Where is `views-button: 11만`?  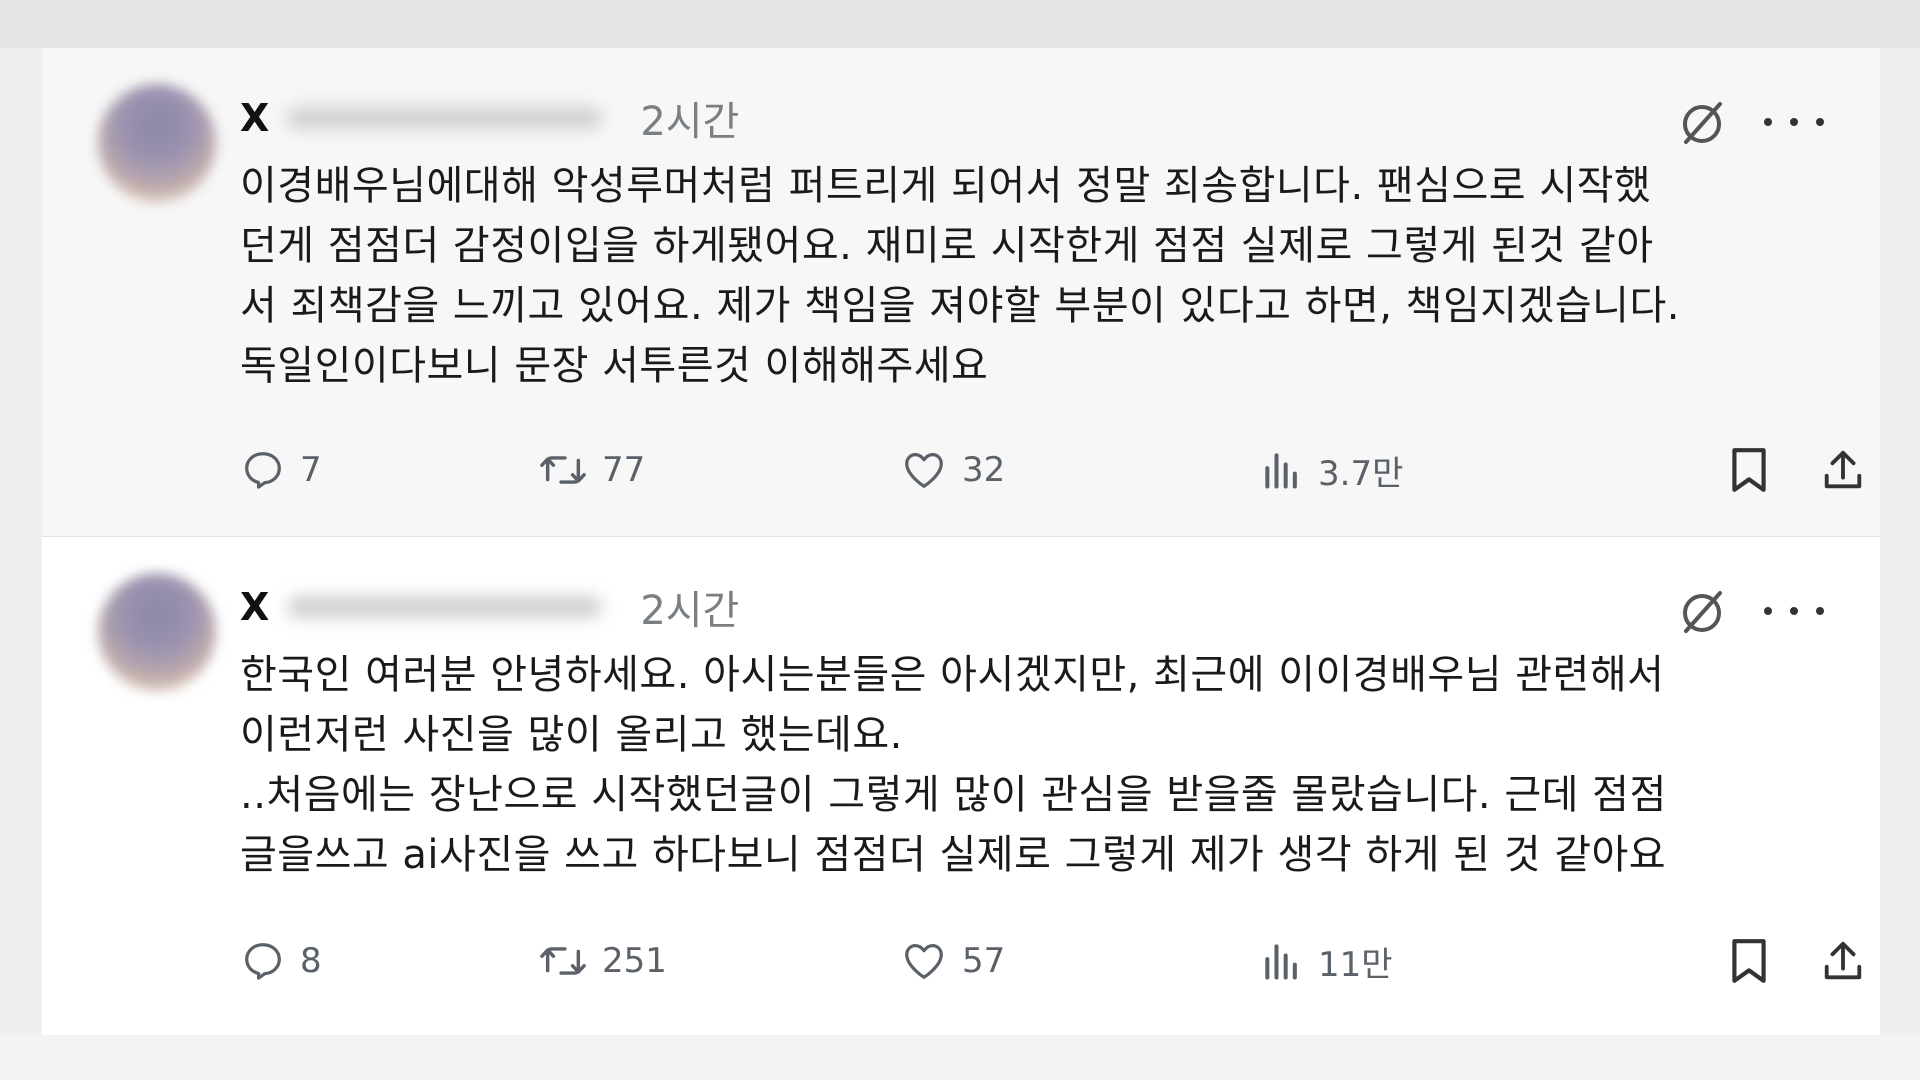 views-button: 11만 is located at coordinates (1326, 961).